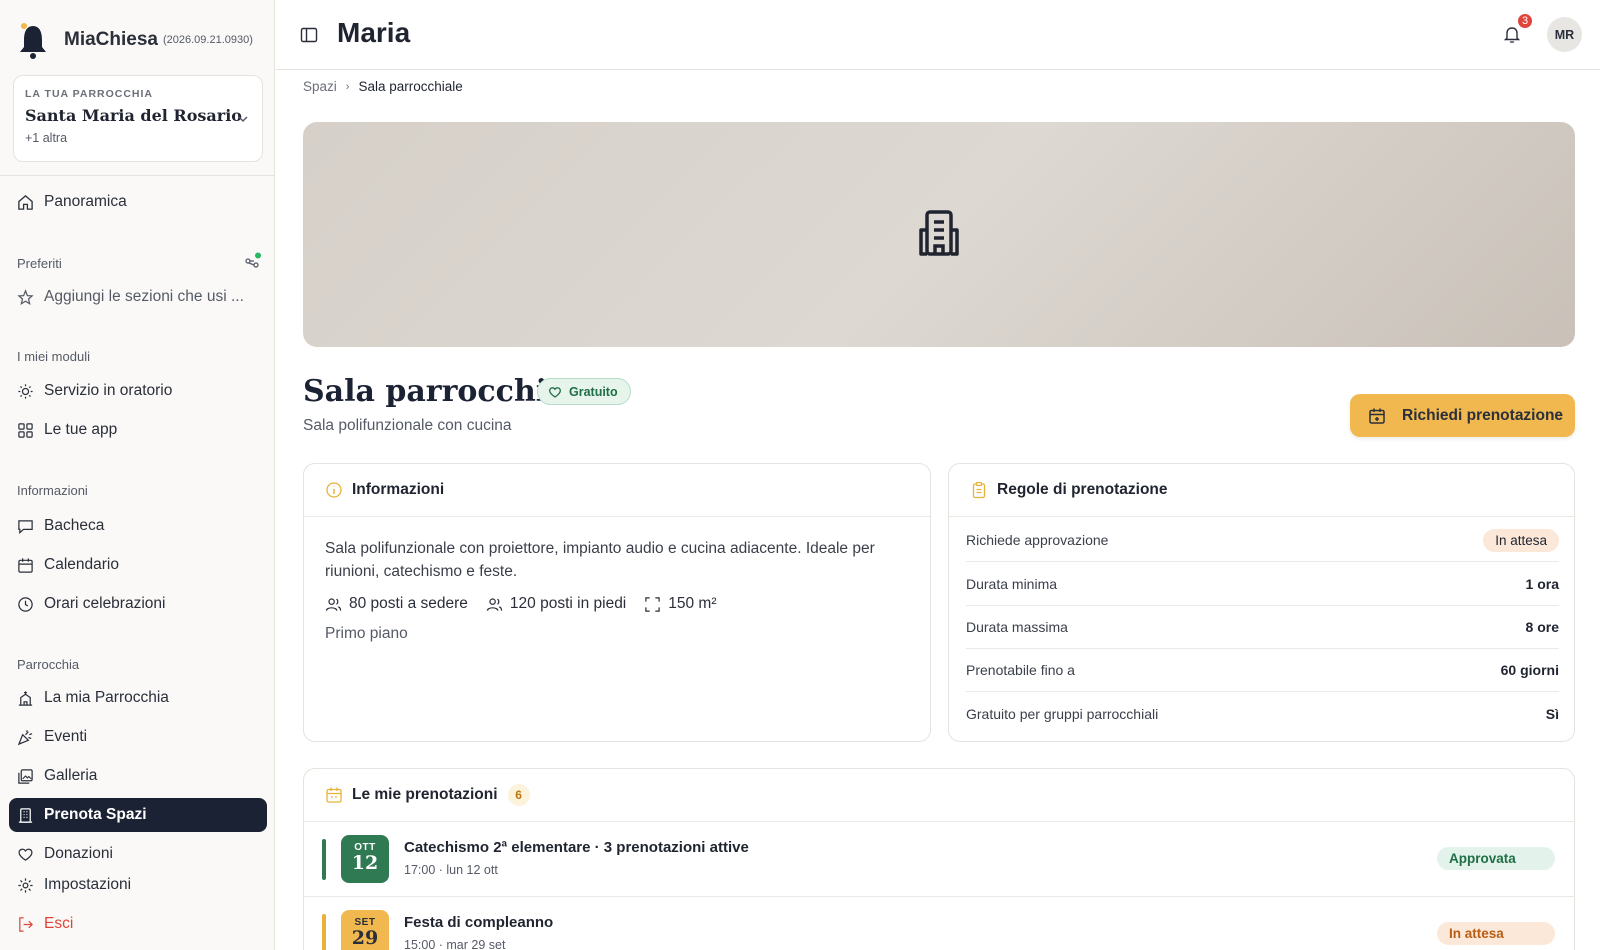 This screenshot has width=1600, height=950. I want to click on bookings-card-title: Le mie prenotazioni, so click(425, 794).